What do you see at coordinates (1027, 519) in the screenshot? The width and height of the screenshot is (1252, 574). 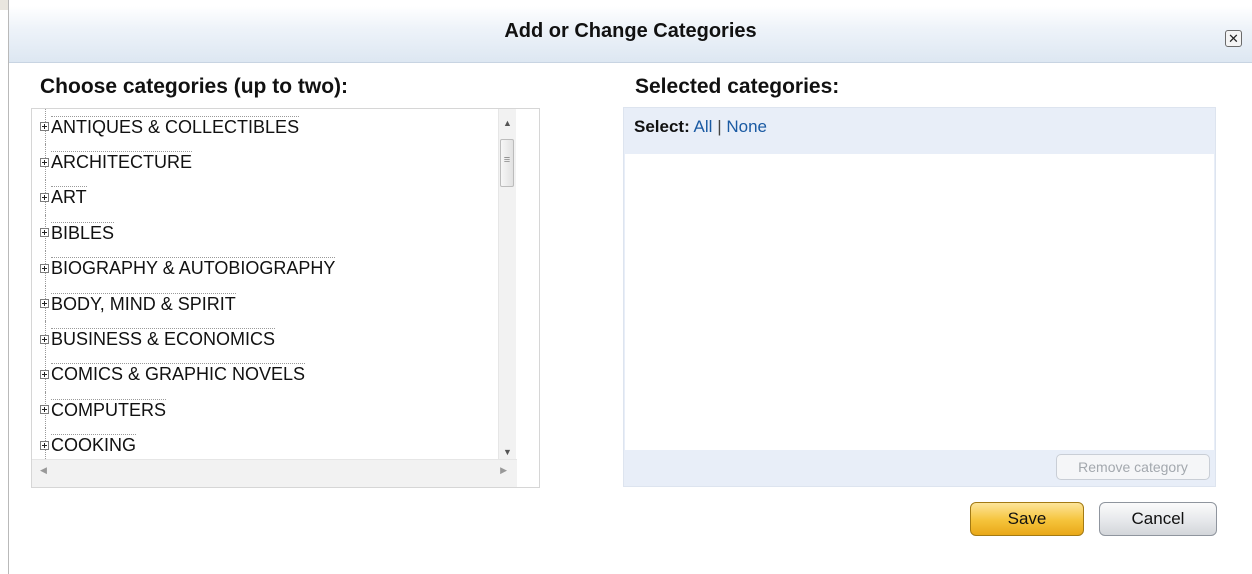 I see `save-button: Save` at bounding box center [1027, 519].